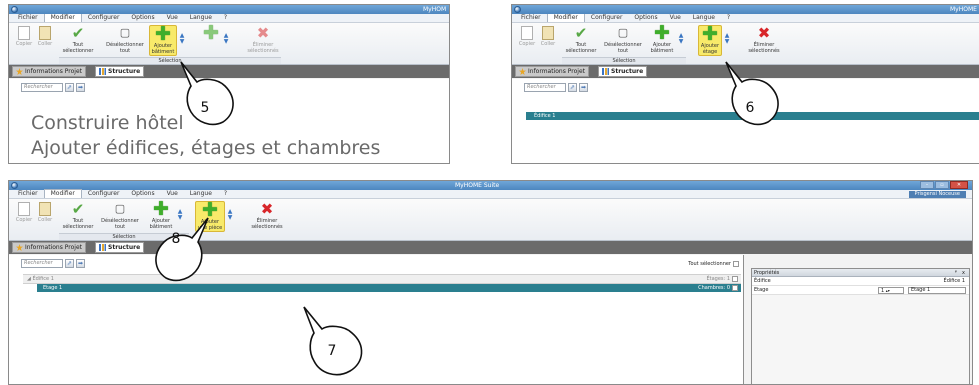  What do you see at coordinates (527, 33) in the screenshot?
I see `copy-icon` at bounding box center [527, 33].